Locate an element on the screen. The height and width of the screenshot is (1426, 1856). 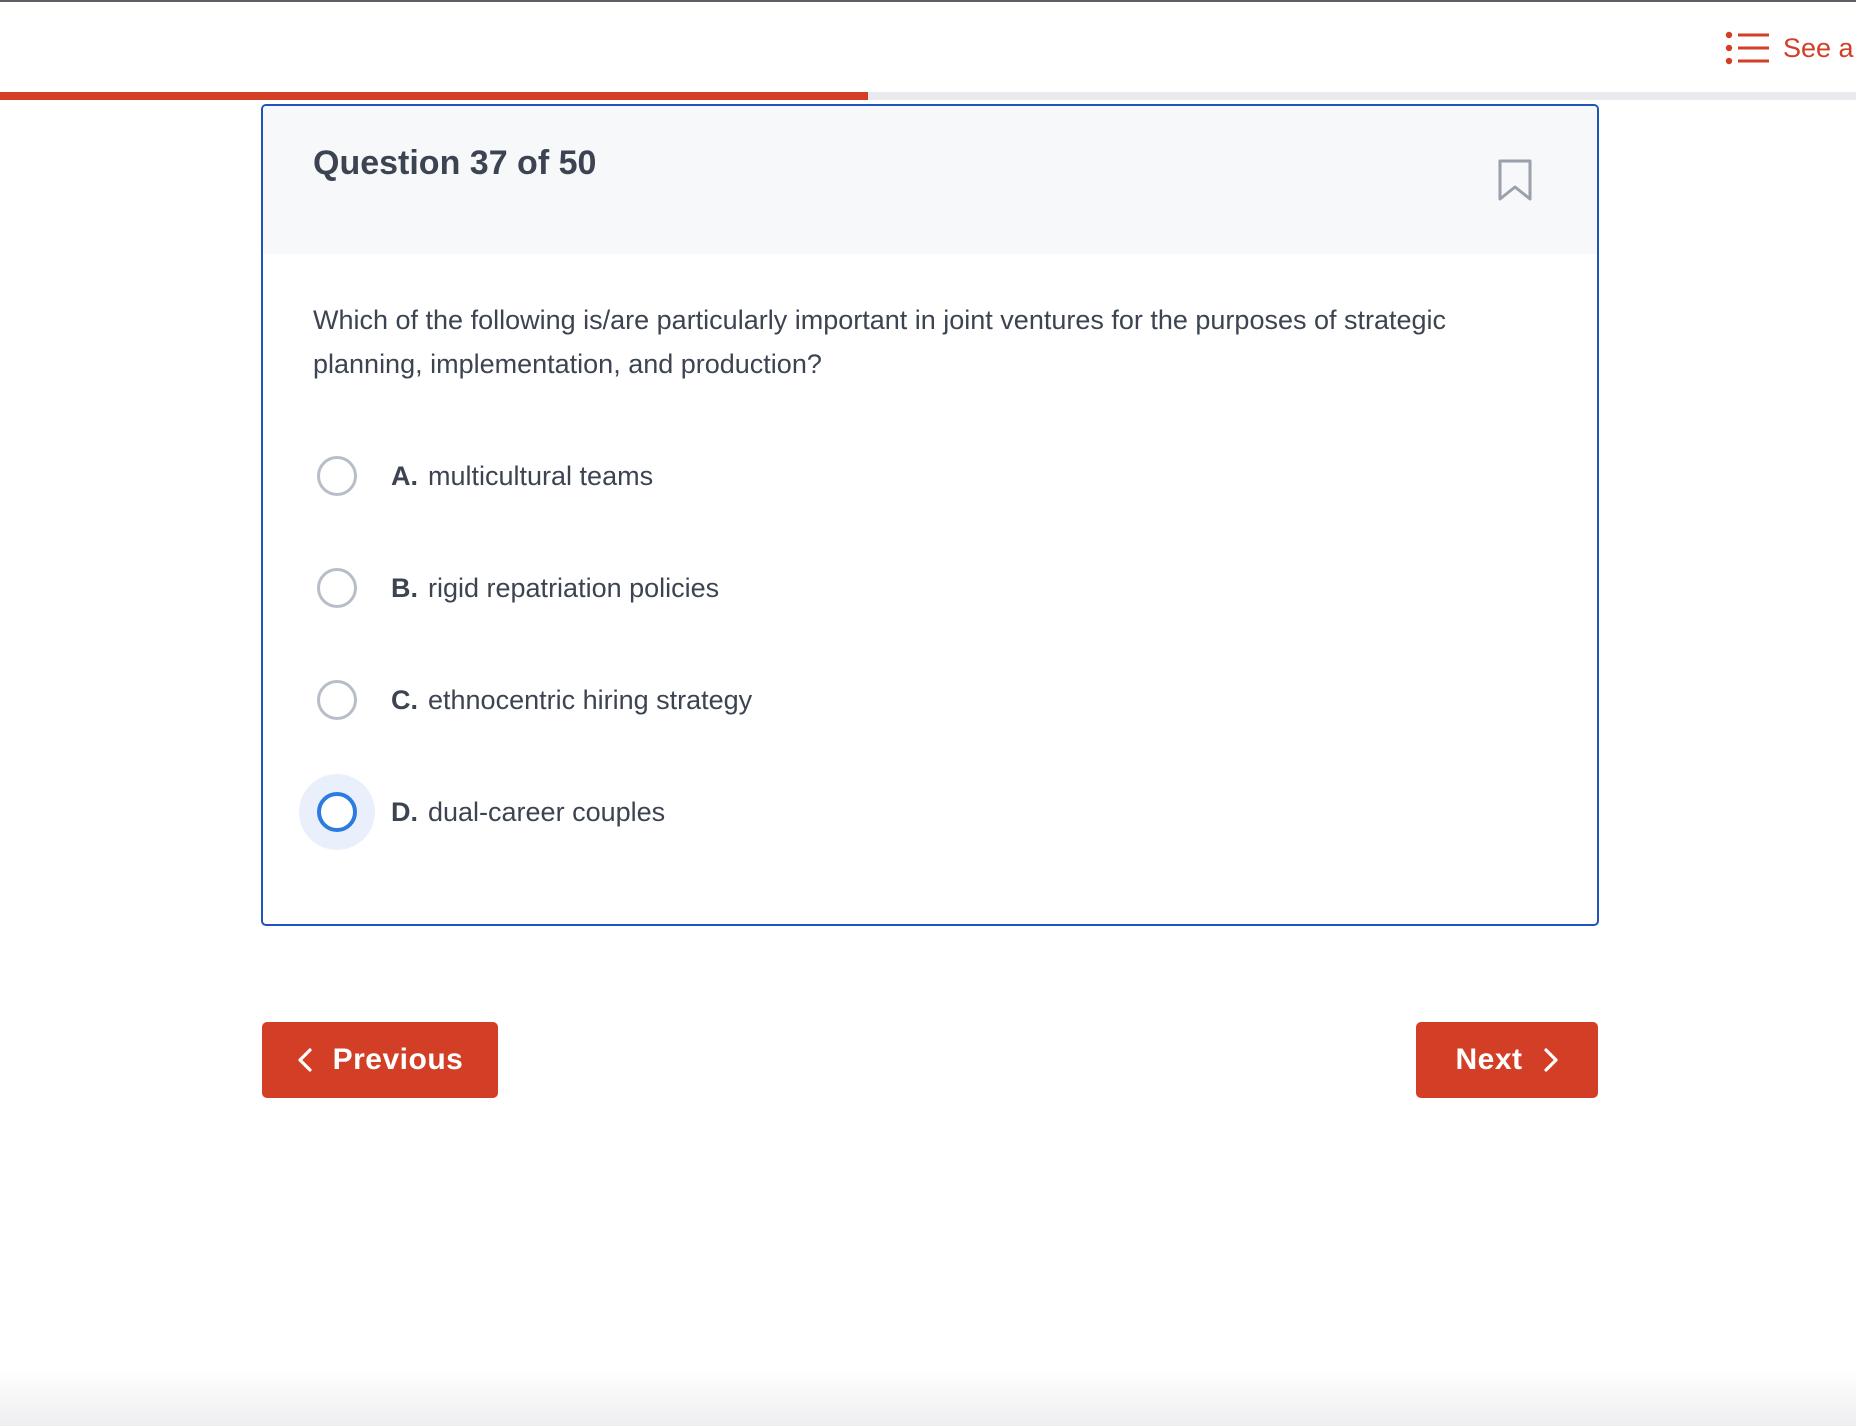
previous-label: Previous is located at coordinates (398, 1059).